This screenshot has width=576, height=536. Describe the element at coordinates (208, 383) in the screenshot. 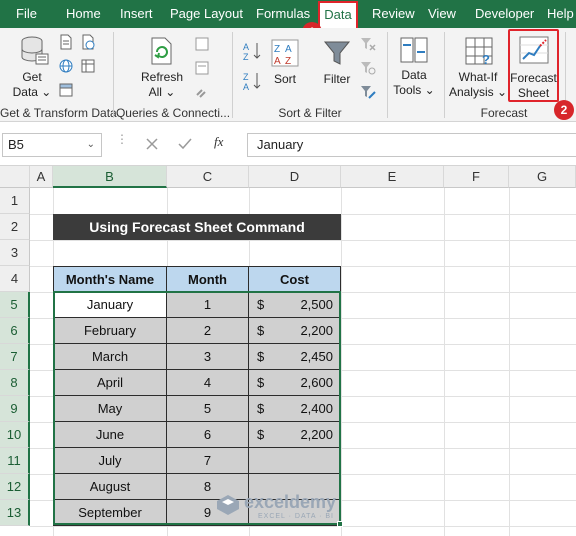

I see `cell-month: 4` at that location.